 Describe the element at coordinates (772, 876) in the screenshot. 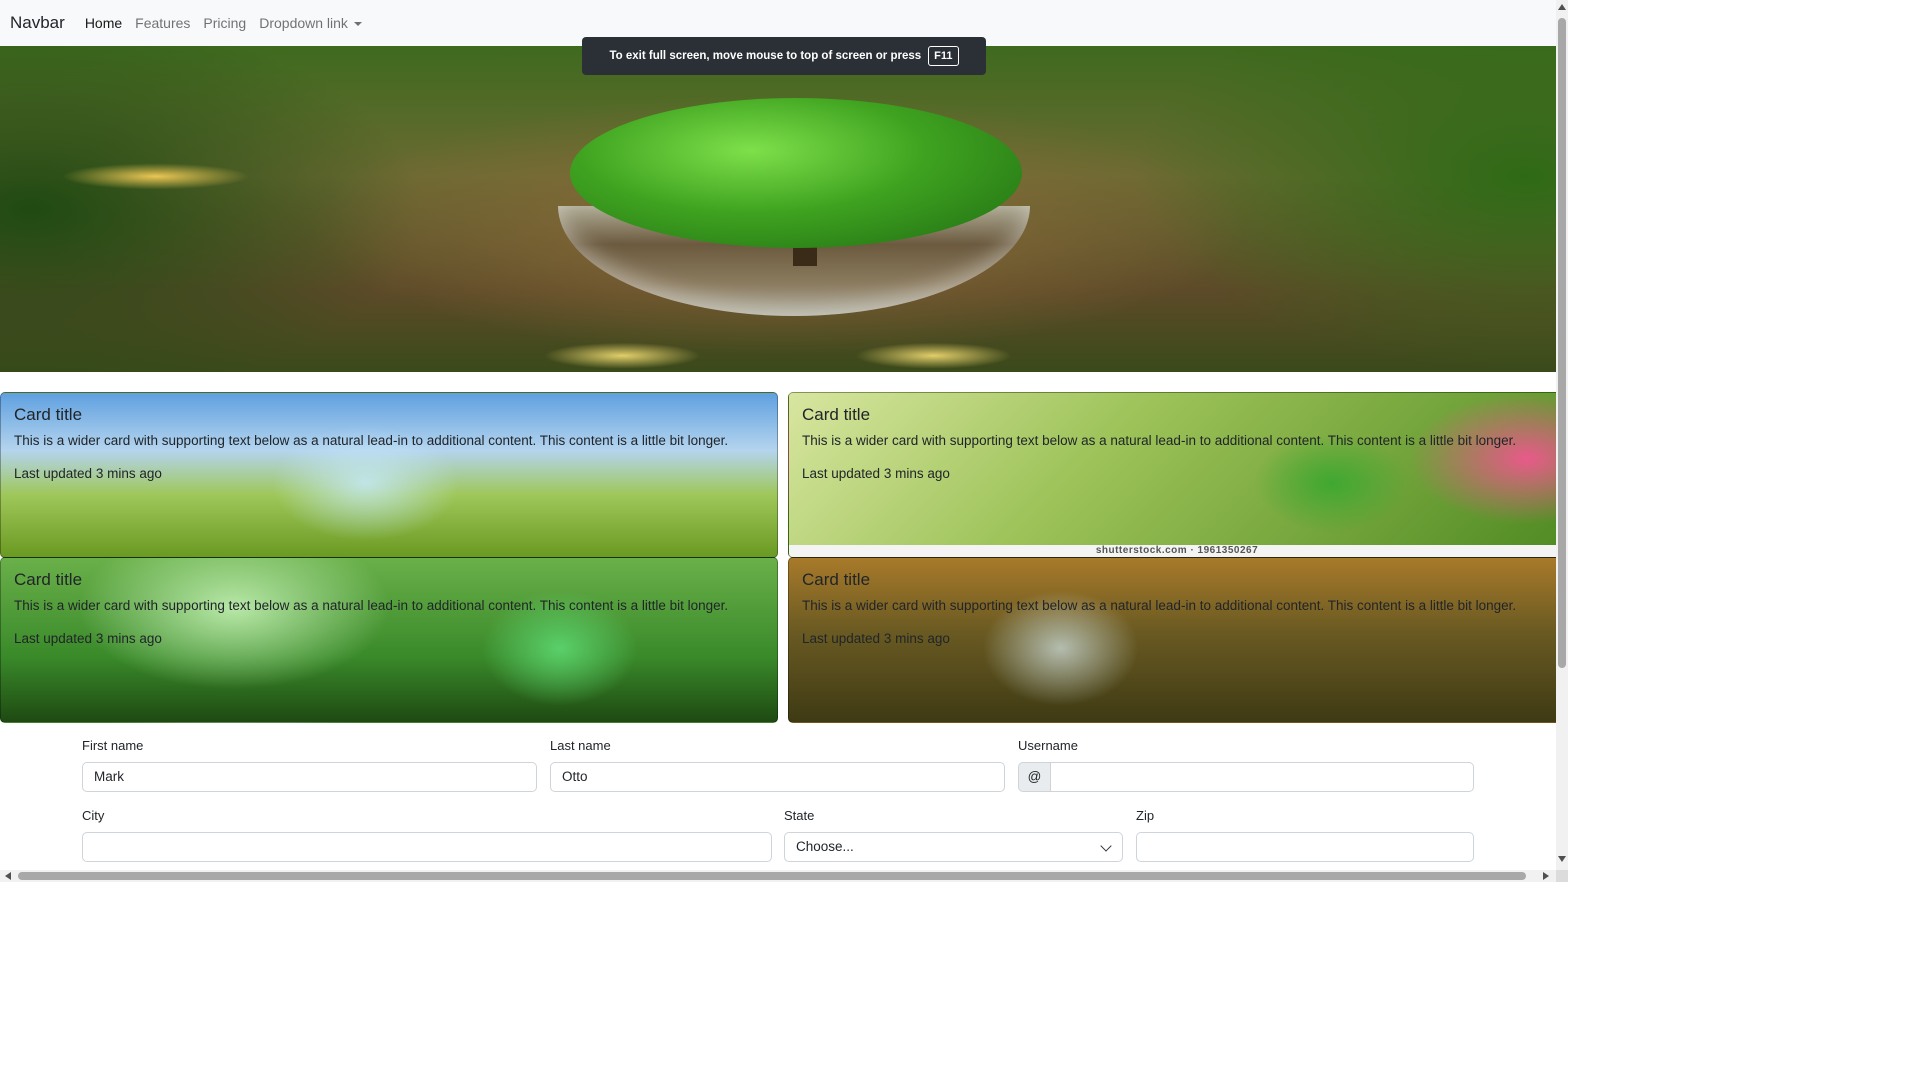

I see `horizontal-scrollbar-thumb` at that location.